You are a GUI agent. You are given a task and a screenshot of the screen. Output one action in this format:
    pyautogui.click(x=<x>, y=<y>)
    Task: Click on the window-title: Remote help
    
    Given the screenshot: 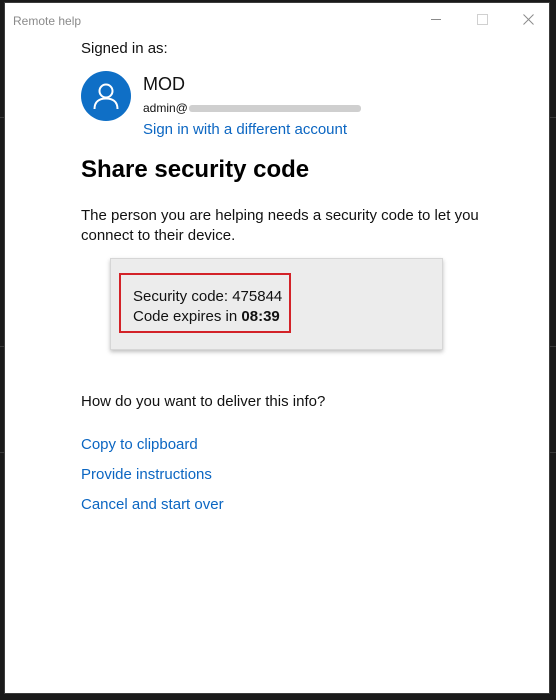 What is the action you would take?
    pyautogui.click(x=47, y=21)
    